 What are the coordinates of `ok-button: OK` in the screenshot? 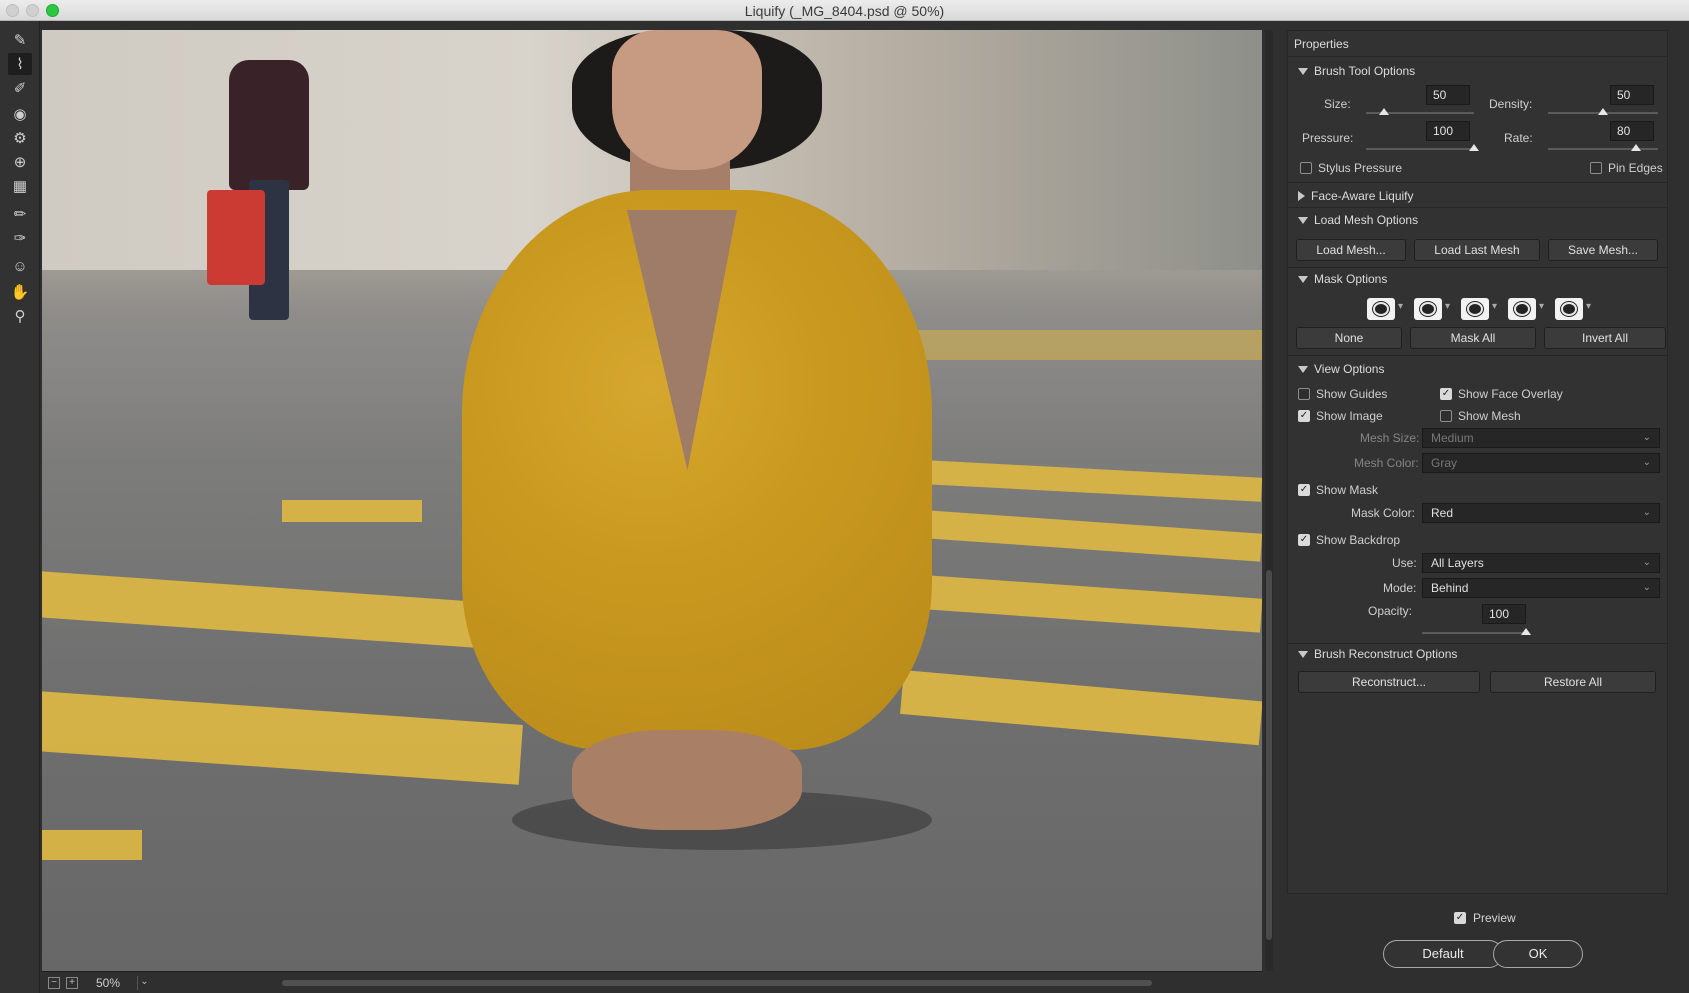 It's located at (1538, 954).